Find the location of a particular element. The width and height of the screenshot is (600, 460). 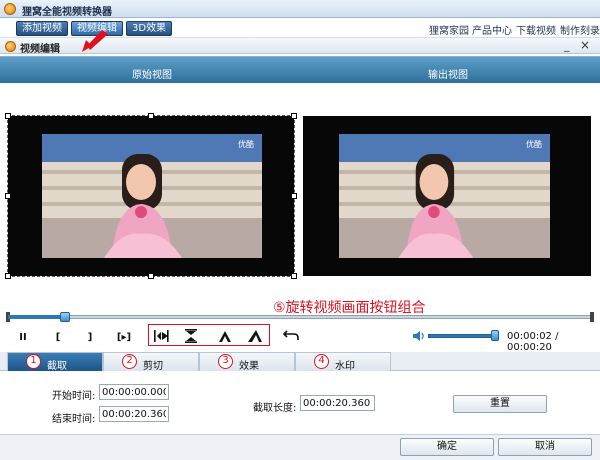

end-time-input is located at coordinates (134, 414).